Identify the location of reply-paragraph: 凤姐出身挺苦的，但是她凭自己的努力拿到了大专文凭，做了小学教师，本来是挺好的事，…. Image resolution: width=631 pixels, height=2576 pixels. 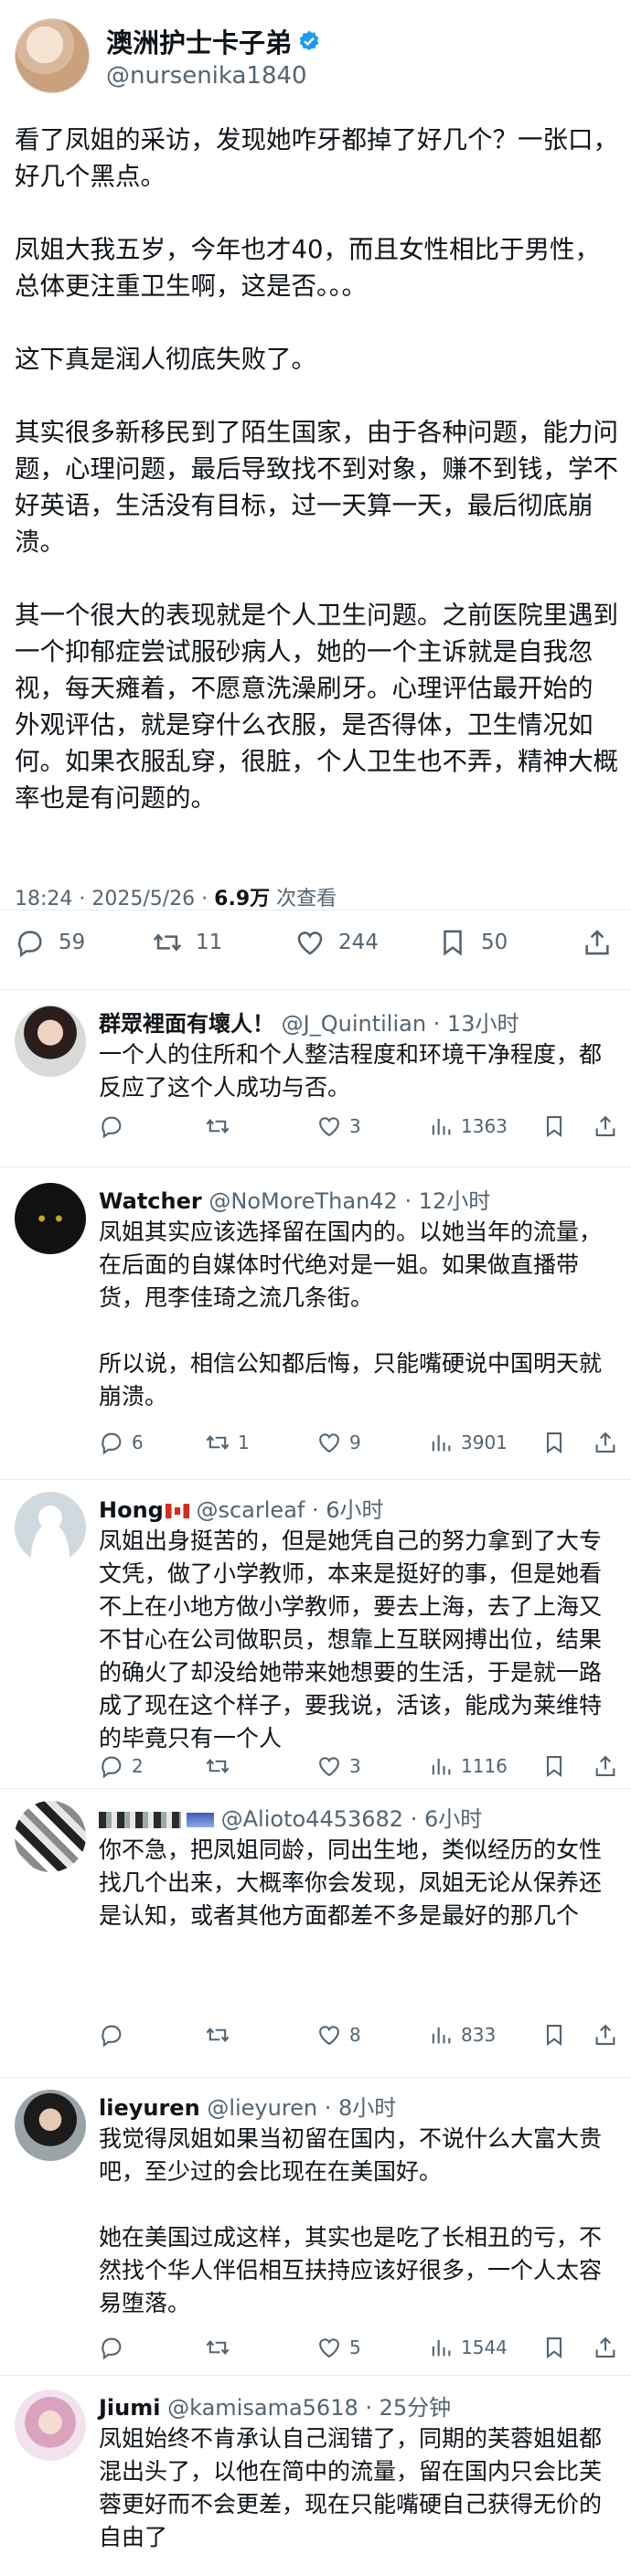
(351, 1639).